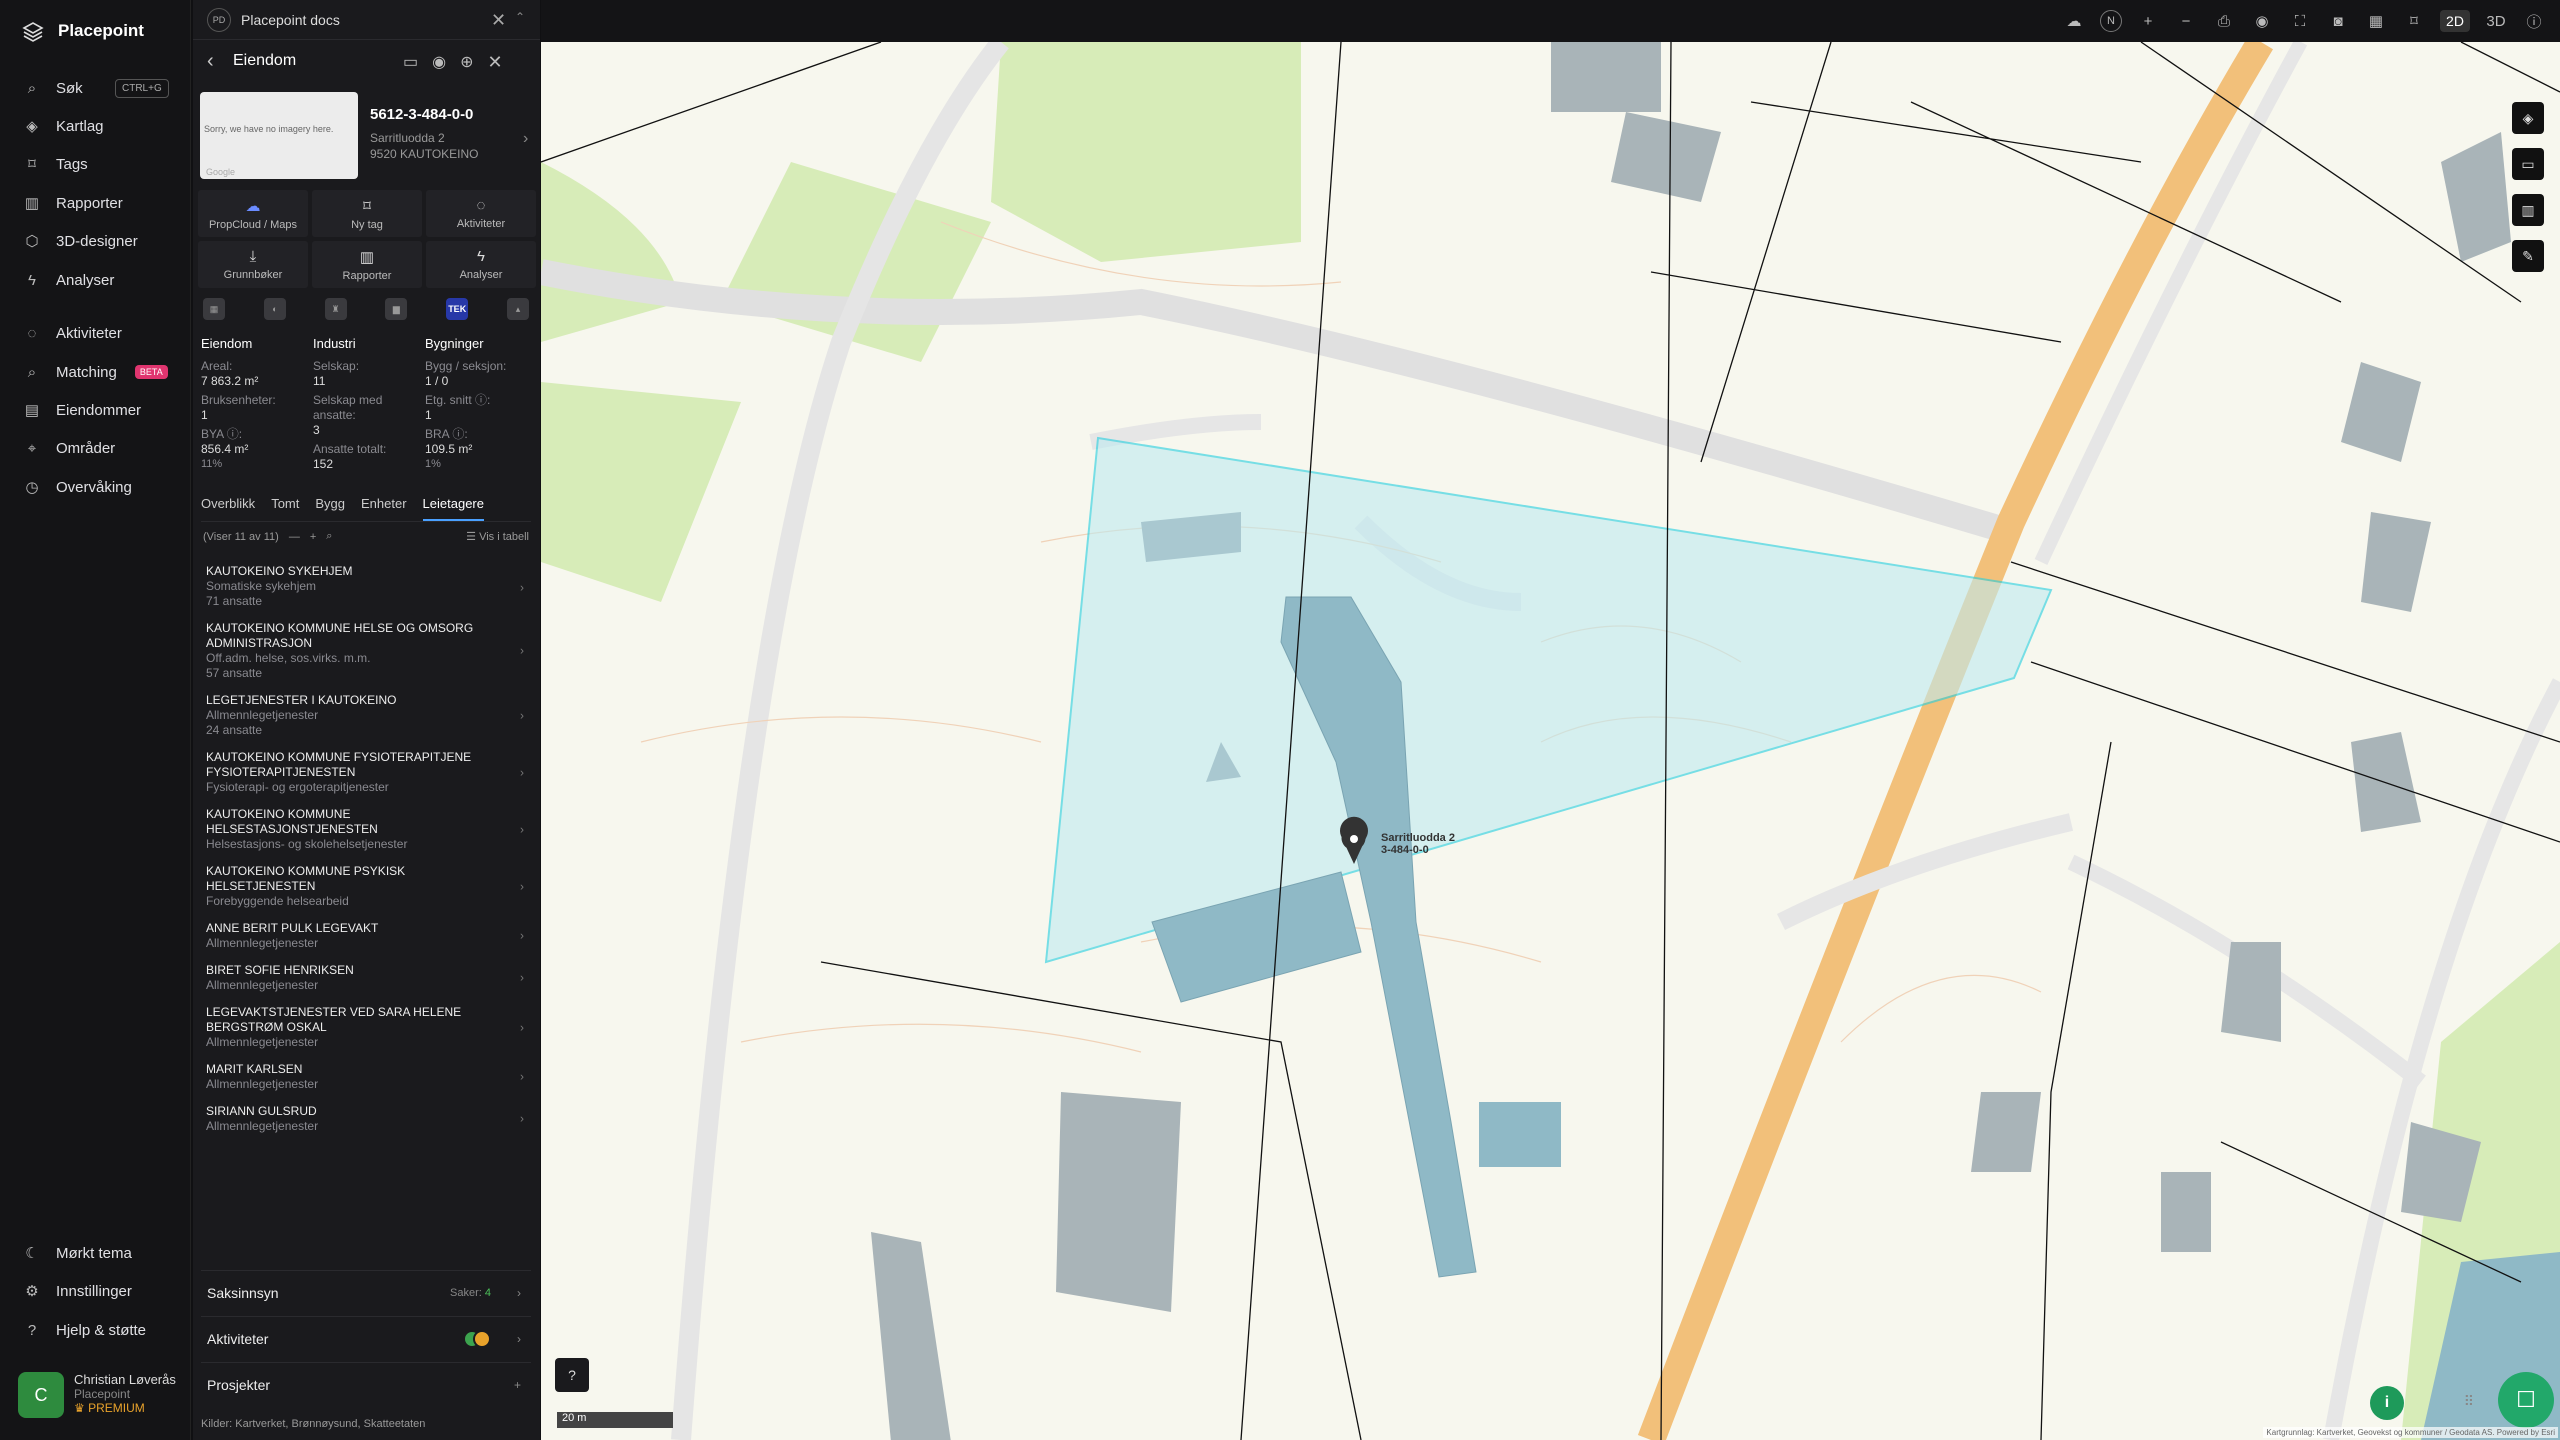  What do you see at coordinates (2414, 21) in the screenshot?
I see `bookmark-icon: ⌑` at bounding box center [2414, 21].